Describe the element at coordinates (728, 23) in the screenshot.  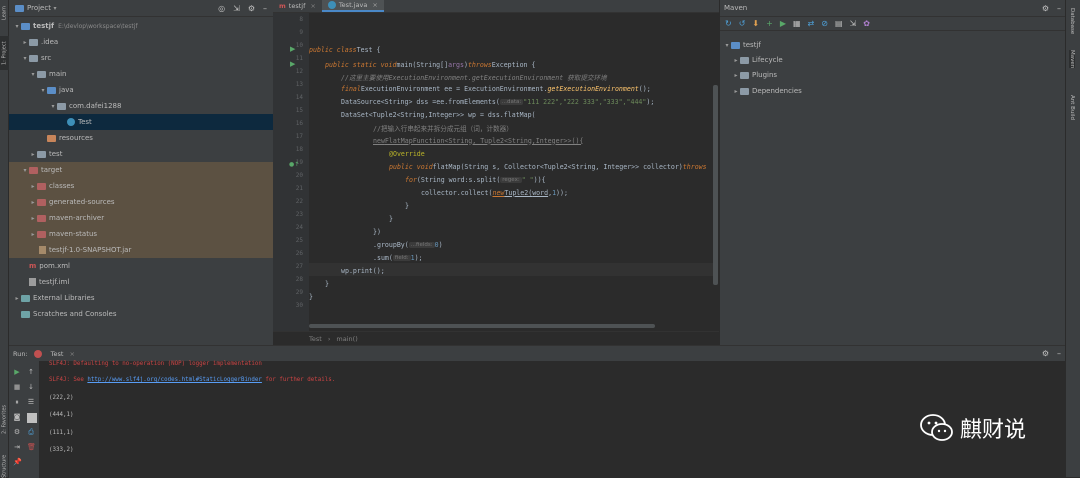
I see `refresh-icon: ↻` at that location.